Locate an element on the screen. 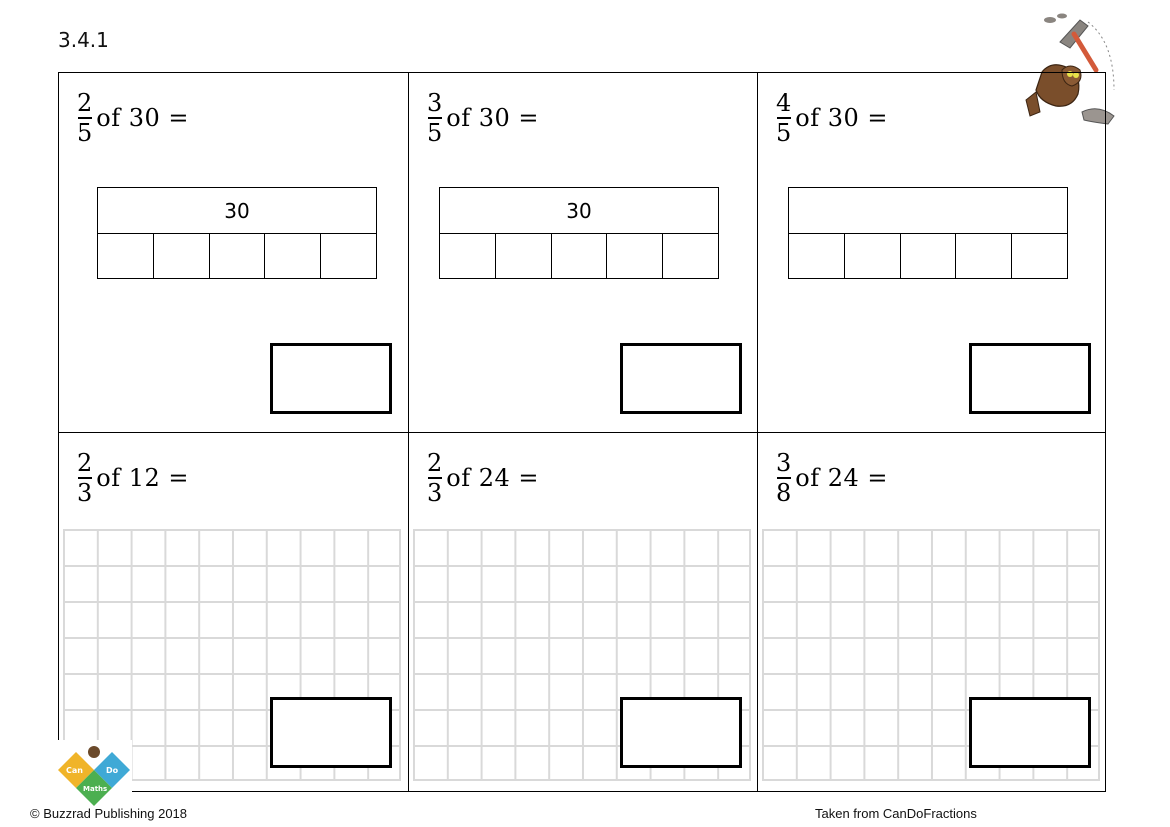  question-expression: of 12 = is located at coordinates (143, 478).